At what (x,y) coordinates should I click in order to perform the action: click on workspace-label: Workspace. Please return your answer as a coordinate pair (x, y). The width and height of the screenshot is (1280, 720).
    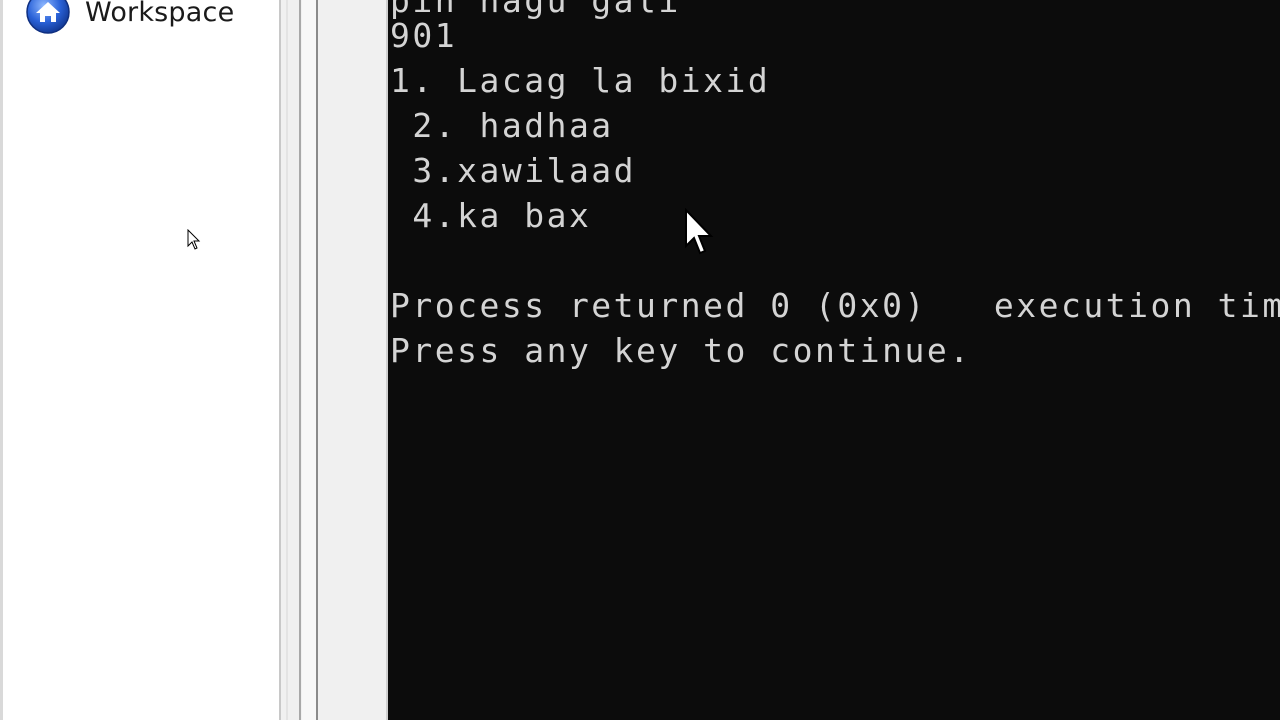
    Looking at the image, I should click on (160, 14).